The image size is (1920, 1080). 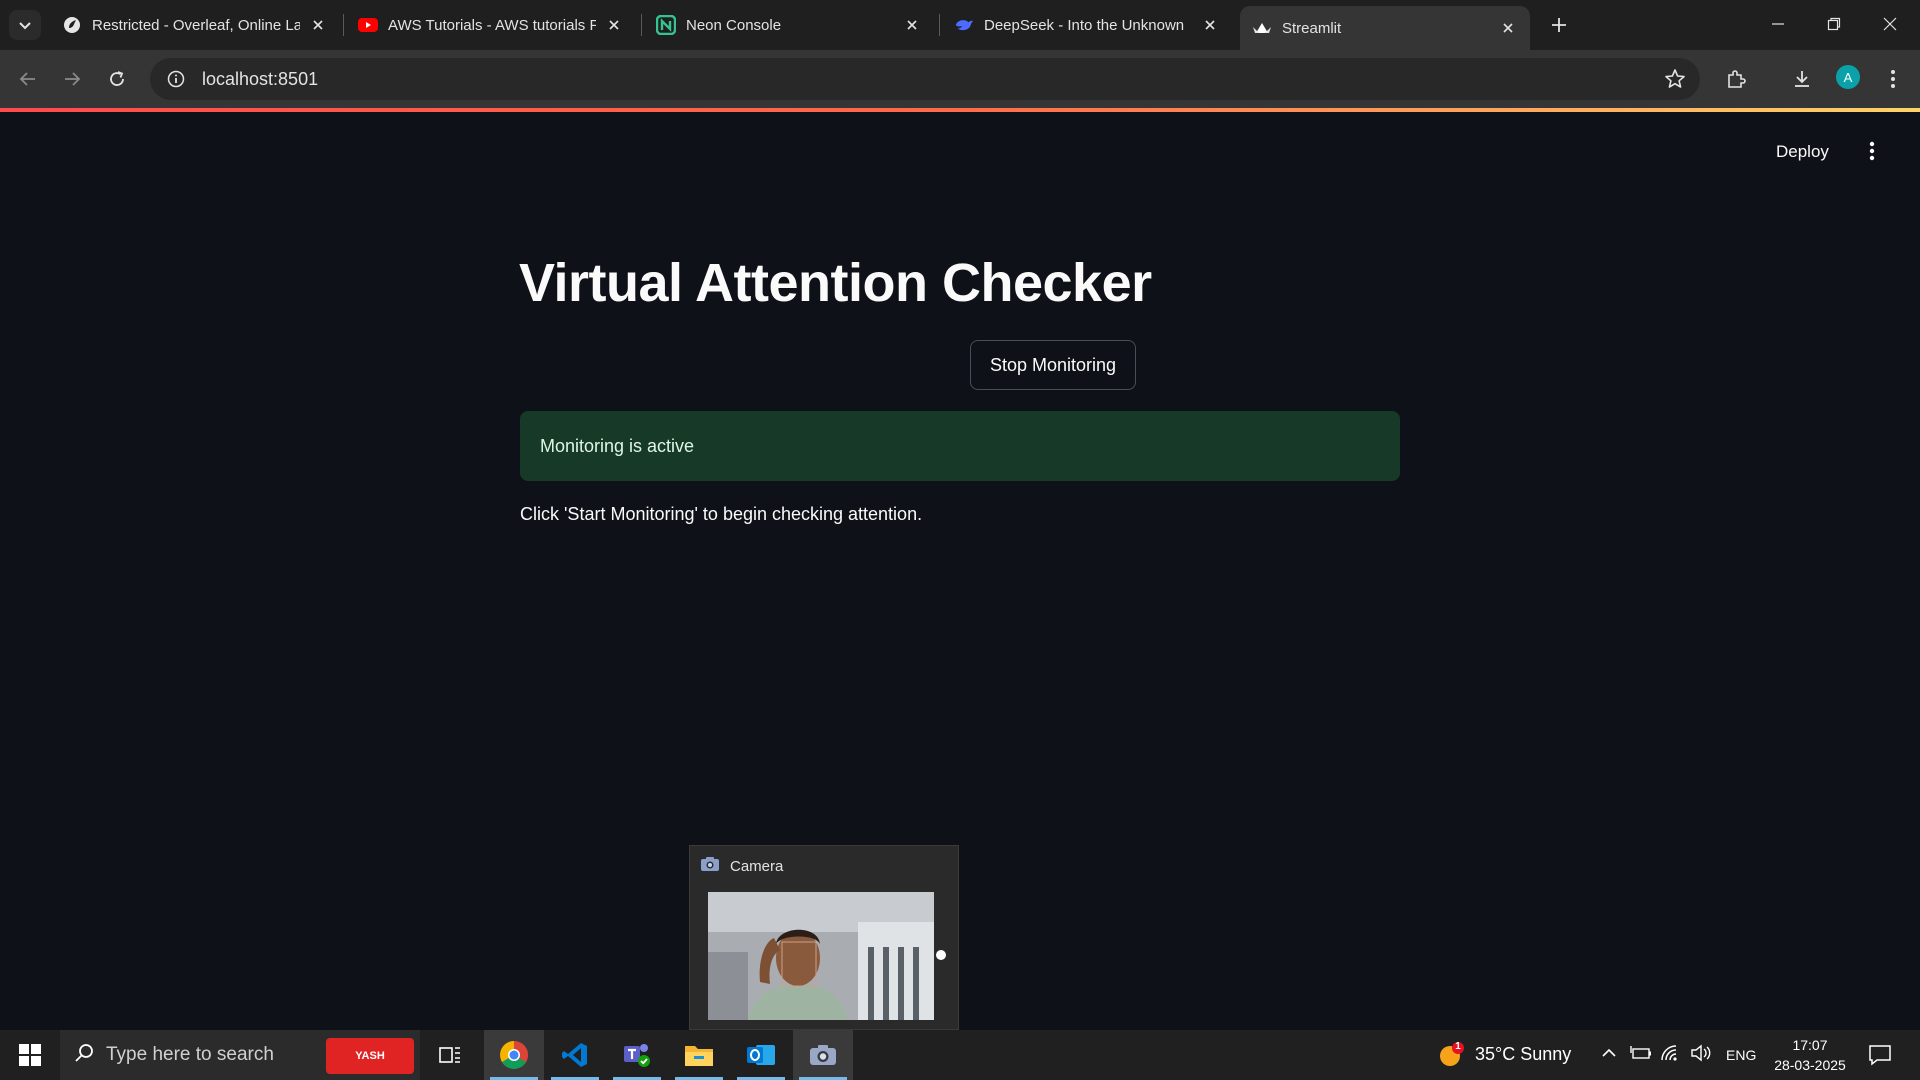 I want to click on task-view-button, so click(x=450, y=1055).